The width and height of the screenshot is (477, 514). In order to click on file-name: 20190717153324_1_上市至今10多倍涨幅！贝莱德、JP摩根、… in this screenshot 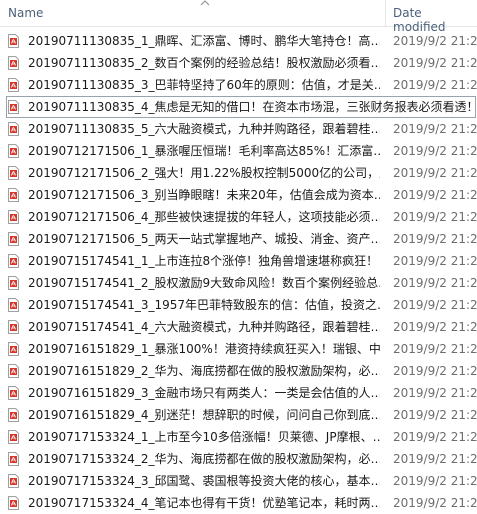, I will do `click(204, 437)`.